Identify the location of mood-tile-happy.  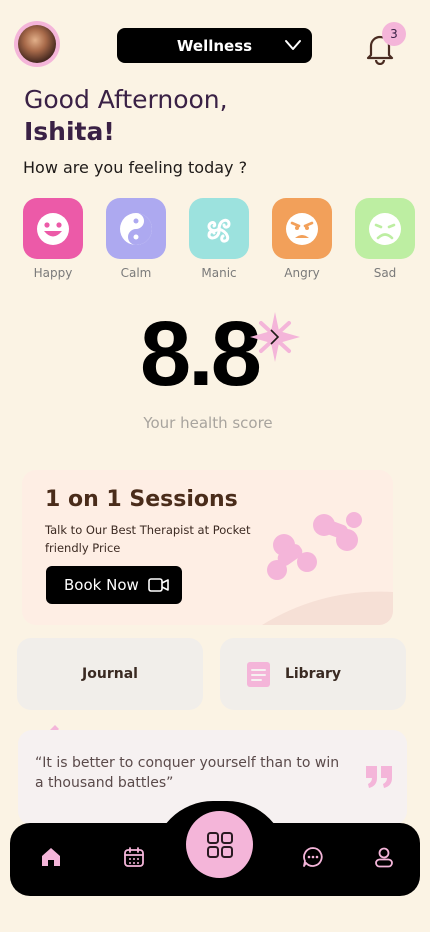
(53, 228).